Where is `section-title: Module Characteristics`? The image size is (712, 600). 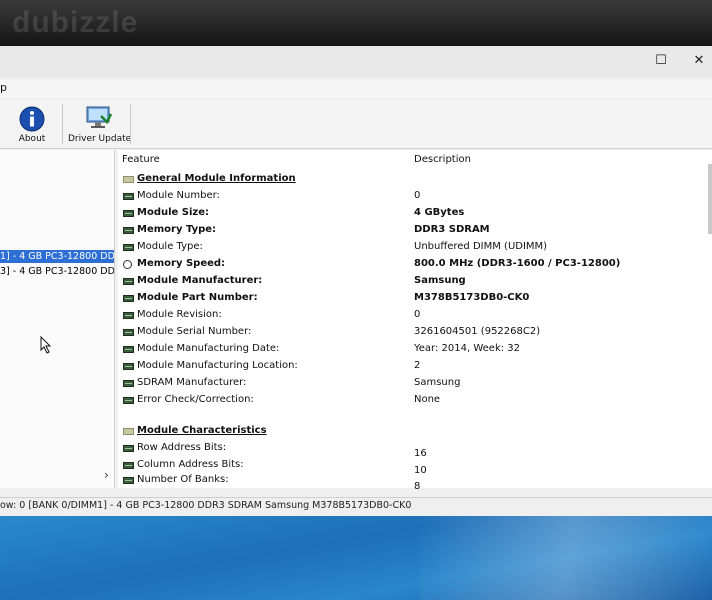 section-title: Module Characteristics is located at coordinates (202, 430).